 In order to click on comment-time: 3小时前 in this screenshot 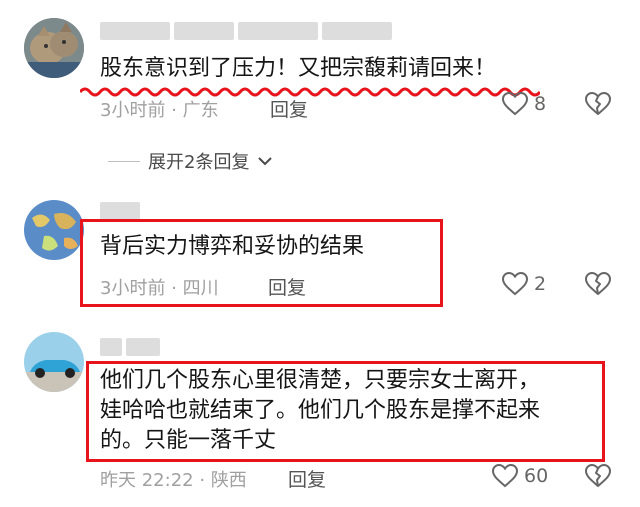, I will do `click(133, 110)`.